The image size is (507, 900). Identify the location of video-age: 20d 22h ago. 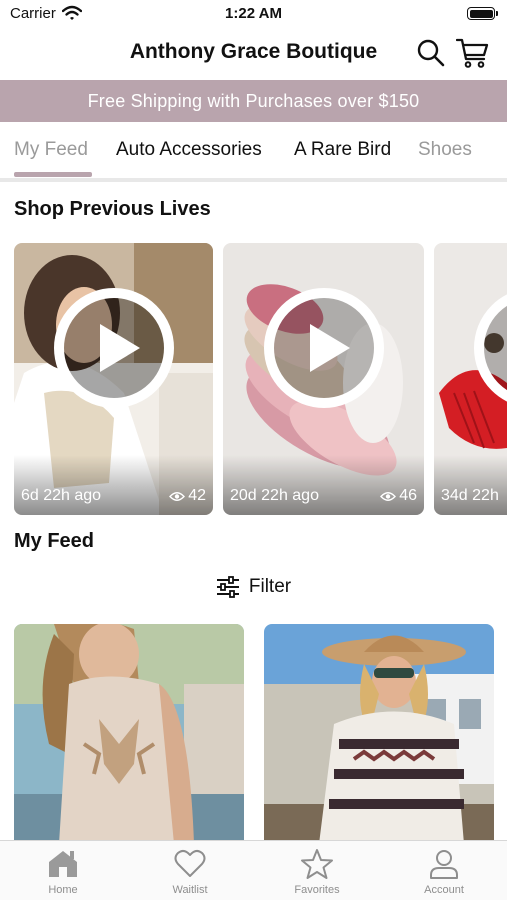
(274, 495).